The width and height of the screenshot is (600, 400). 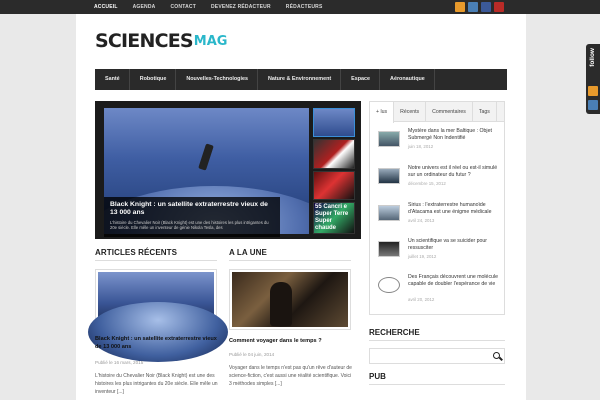 What do you see at coordinates (112, 79) in the screenshot?
I see `nav-sante: Santé` at bounding box center [112, 79].